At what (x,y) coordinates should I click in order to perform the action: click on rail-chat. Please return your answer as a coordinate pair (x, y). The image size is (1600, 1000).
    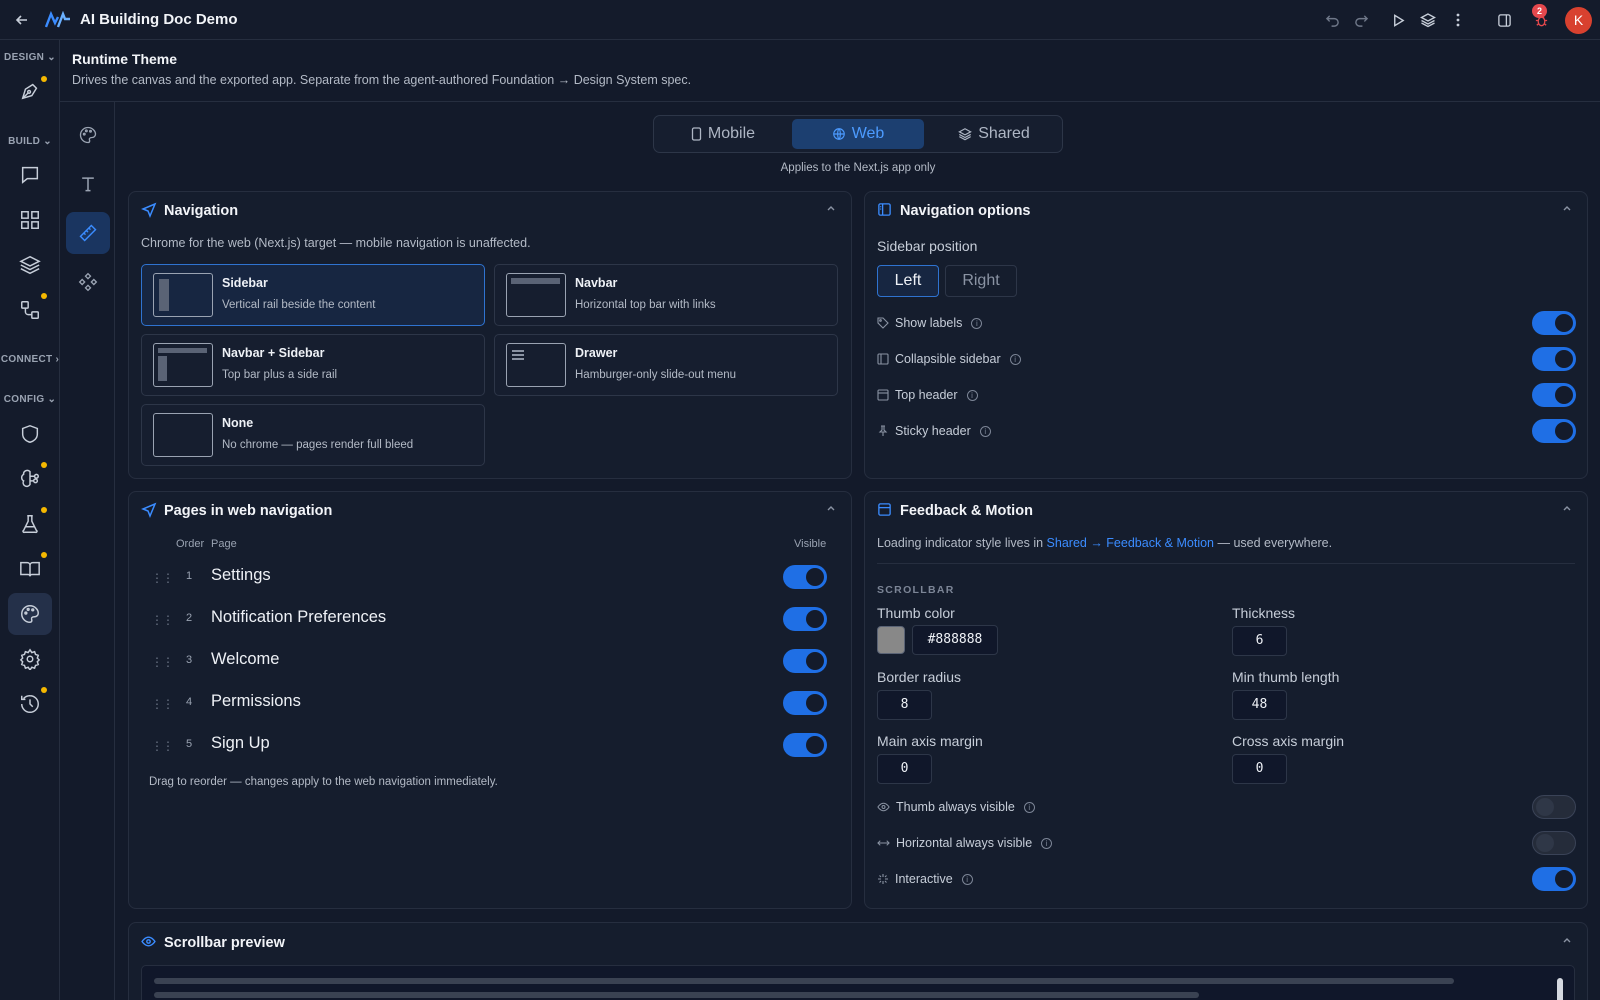
    Looking at the image, I should click on (30, 175).